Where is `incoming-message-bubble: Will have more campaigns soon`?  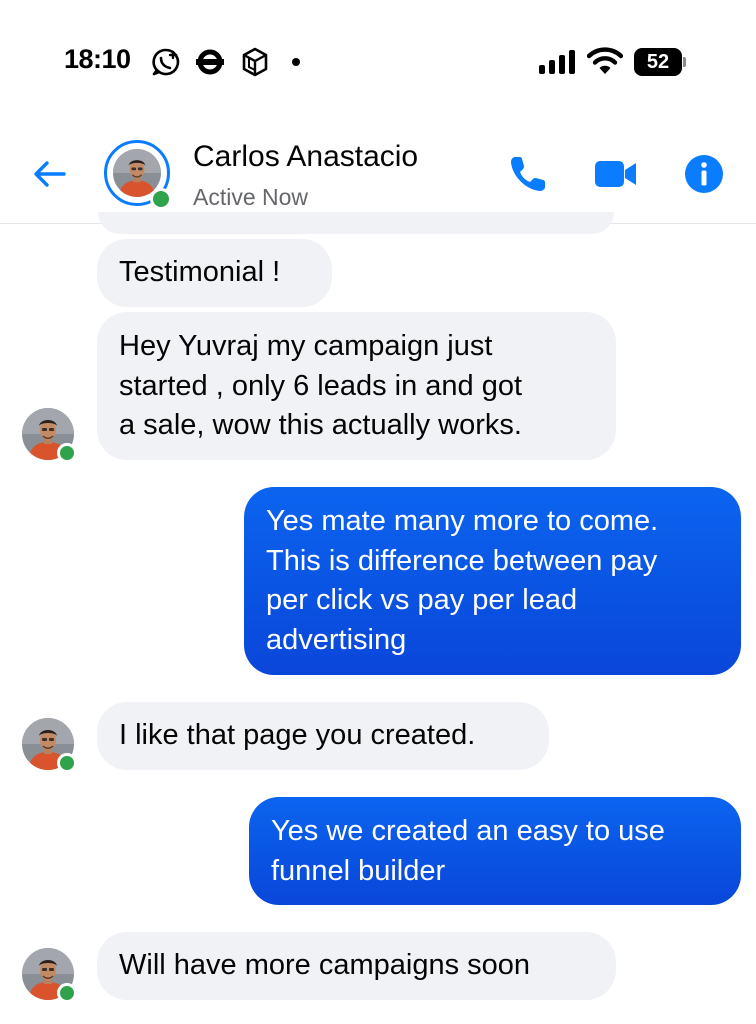 incoming-message-bubble: Will have more campaigns soon is located at coordinates (356, 966).